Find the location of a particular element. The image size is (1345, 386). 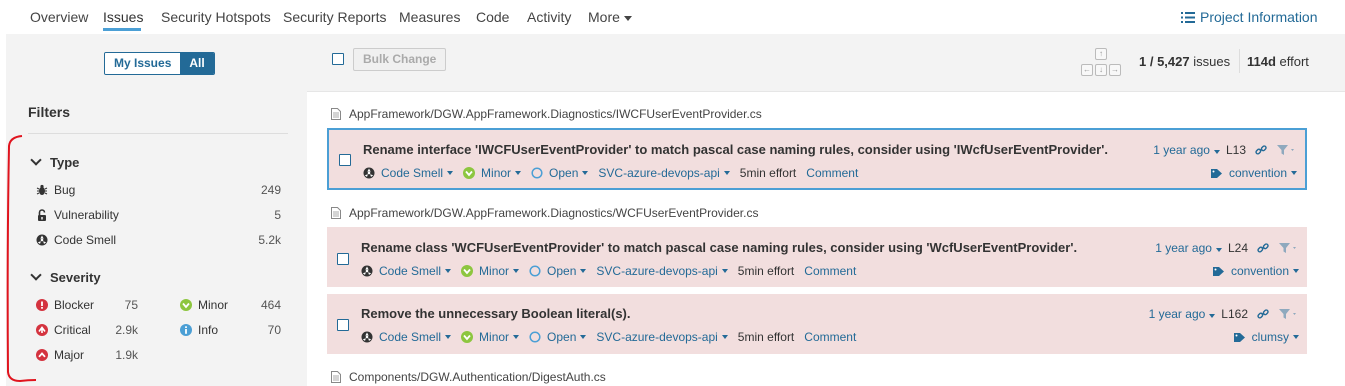

facet-item-code-smell: Code Smell is located at coordinates (76, 240).